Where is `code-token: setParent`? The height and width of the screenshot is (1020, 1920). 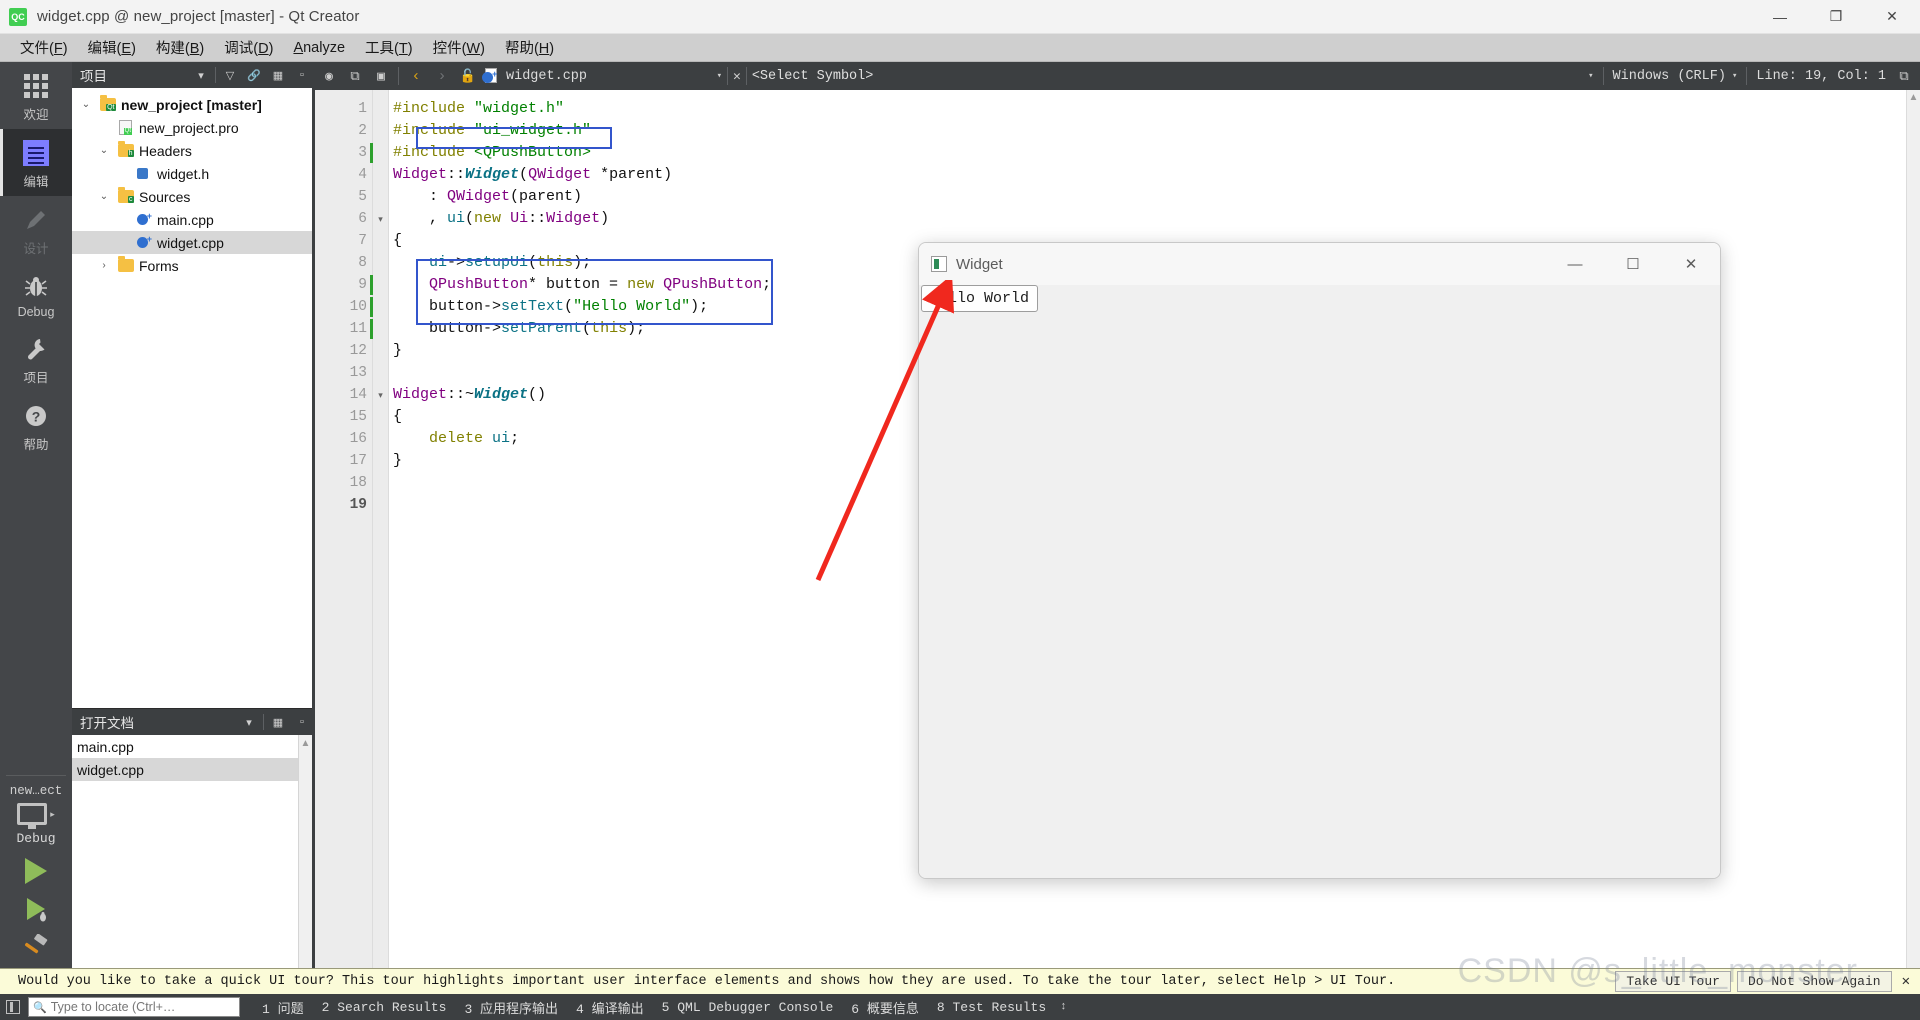 code-token: setParent is located at coordinates (542, 328).